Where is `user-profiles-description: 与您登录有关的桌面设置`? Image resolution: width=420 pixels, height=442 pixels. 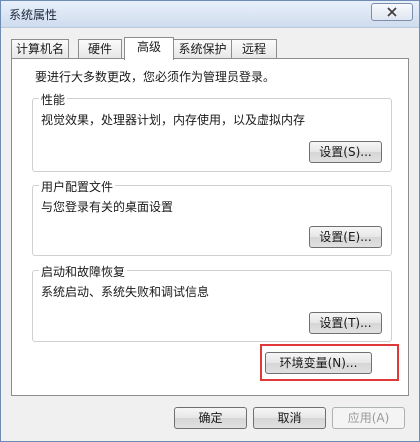
user-profiles-description: 与您登录有关的桌面设置 is located at coordinates (107, 207).